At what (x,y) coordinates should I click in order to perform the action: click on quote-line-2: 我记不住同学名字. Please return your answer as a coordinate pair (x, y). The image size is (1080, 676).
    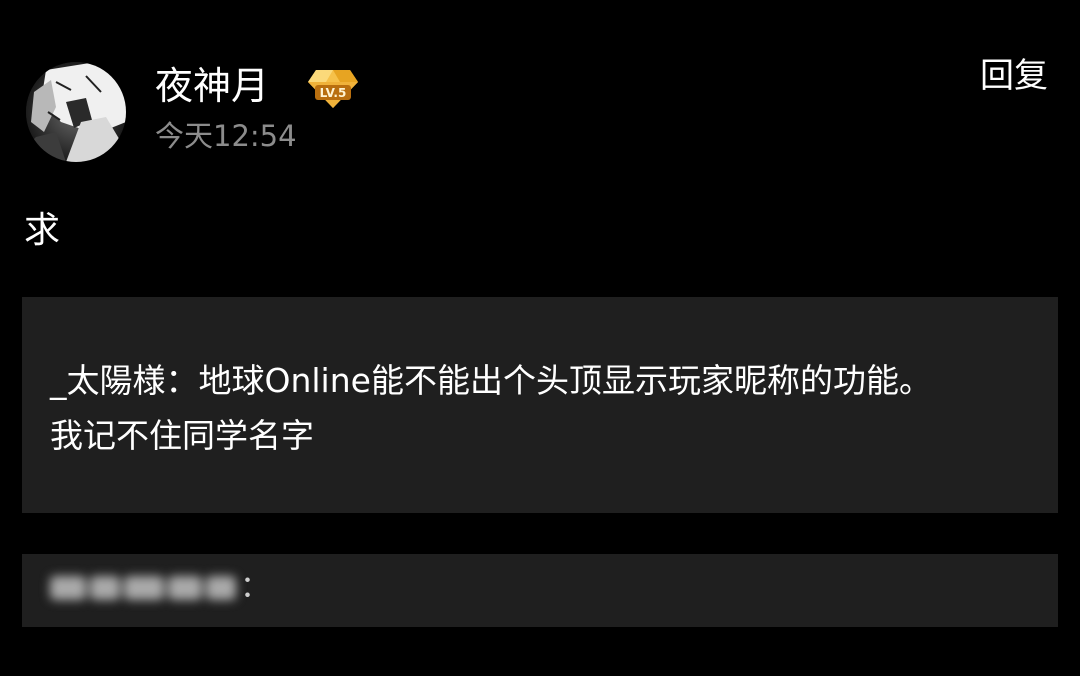
    Looking at the image, I should click on (182, 435).